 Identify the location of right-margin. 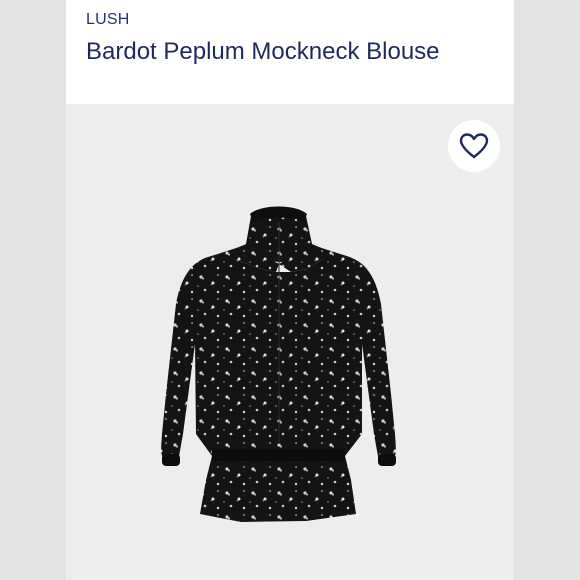
(547, 290).